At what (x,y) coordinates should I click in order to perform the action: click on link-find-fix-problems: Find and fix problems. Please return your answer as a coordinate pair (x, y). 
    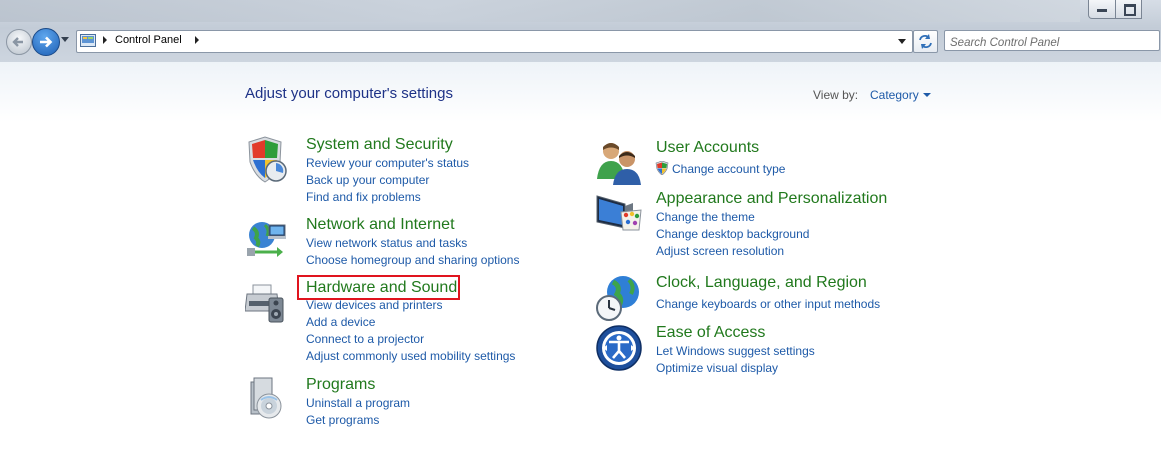
    Looking at the image, I should click on (363, 197).